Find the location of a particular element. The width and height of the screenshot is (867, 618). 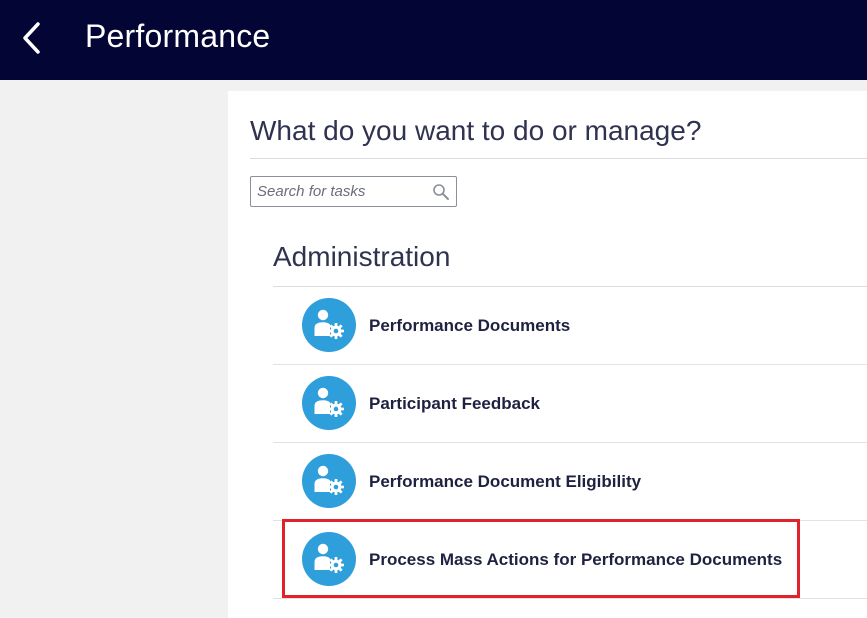

search-box is located at coordinates (353, 191).